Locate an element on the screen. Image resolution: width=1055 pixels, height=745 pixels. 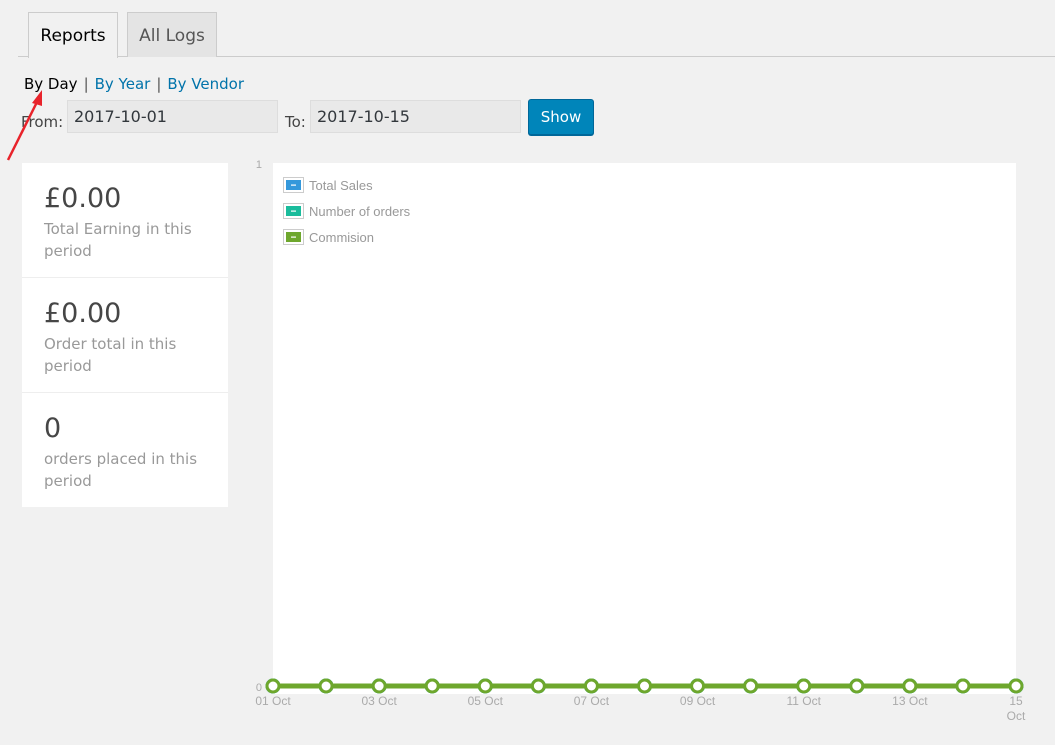
stat-label: Order total in this period is located at coordinates (110, 355).